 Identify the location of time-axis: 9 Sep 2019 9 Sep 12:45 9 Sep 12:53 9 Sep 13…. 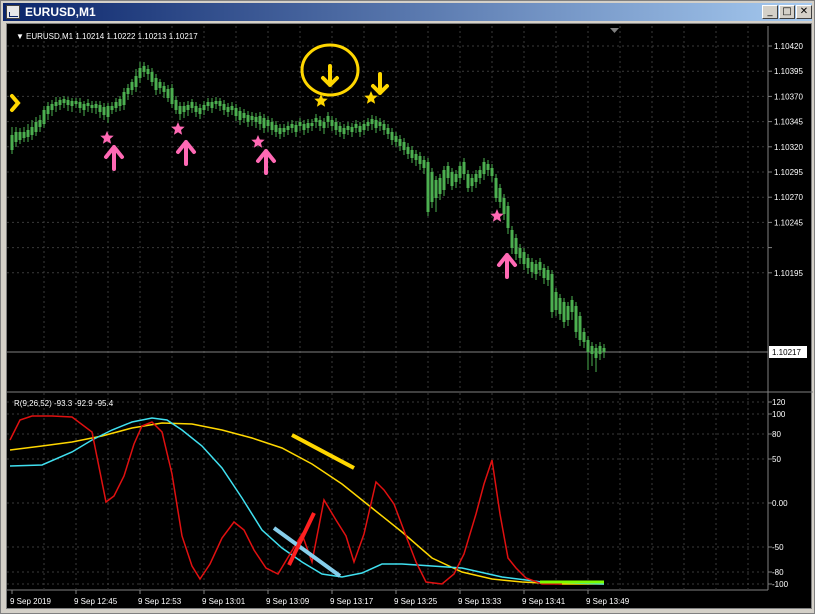
(320, 598).